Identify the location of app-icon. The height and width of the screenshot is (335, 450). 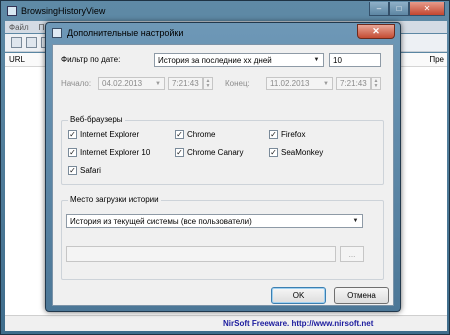
(12, 11).